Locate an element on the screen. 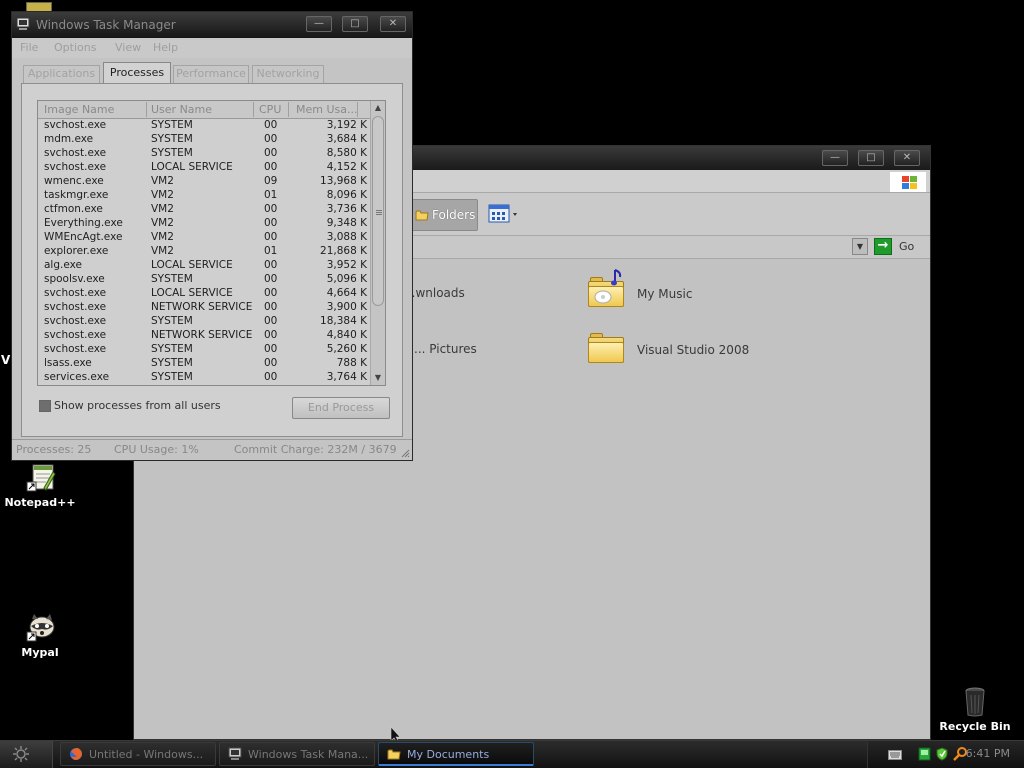 The image size is (1024, 768). table-row: svchost.exe NETWORK SERVICE 00 3,900 K is located at coordinates (211, 308).